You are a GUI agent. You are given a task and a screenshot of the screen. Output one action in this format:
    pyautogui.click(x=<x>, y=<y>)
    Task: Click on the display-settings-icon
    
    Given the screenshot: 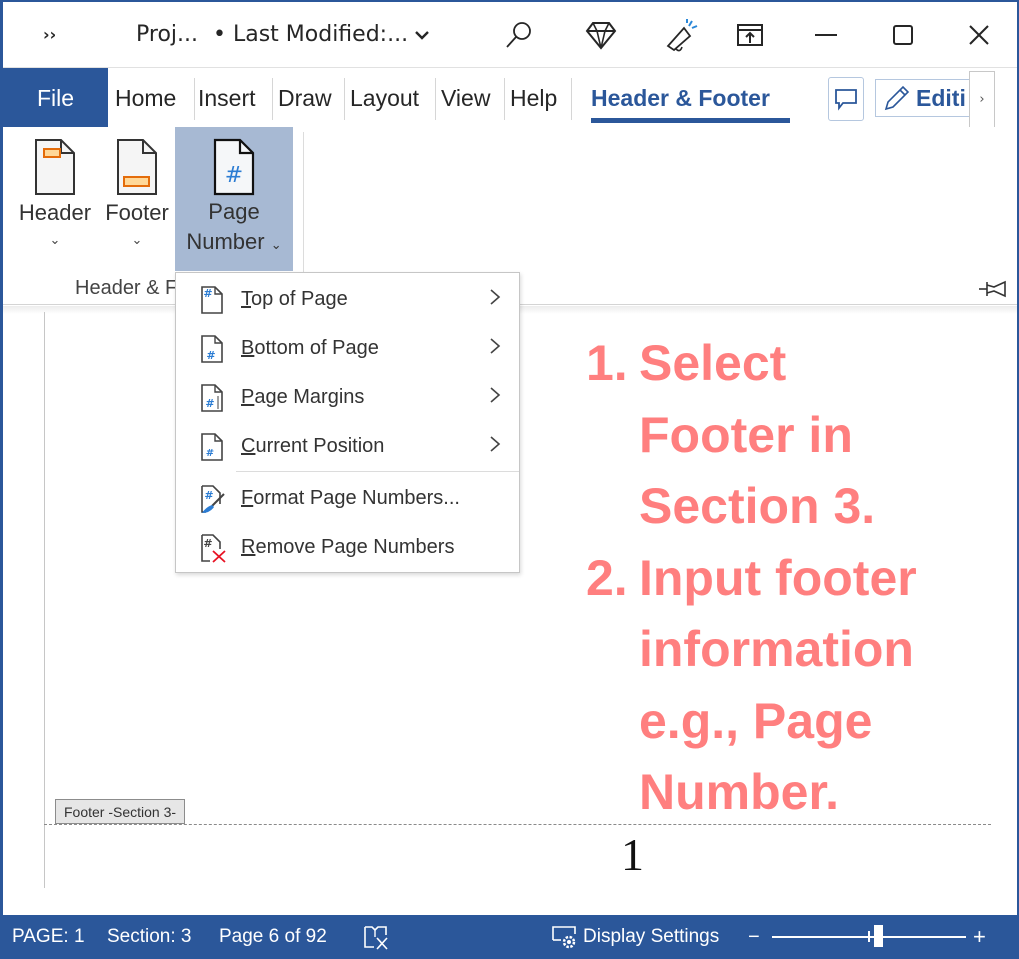 What is the action you would take?
    pyautogui.click(x=564, y=937)
    